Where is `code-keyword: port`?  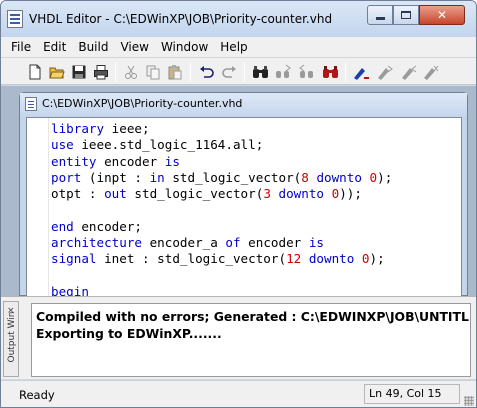
code-keyword: port is located at coordinates (66, 177).